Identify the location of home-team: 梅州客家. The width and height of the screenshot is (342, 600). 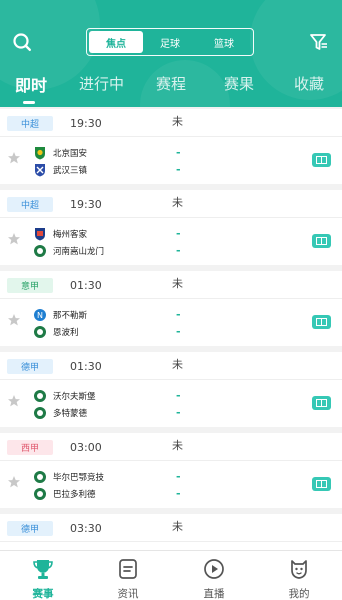
(60, 234).